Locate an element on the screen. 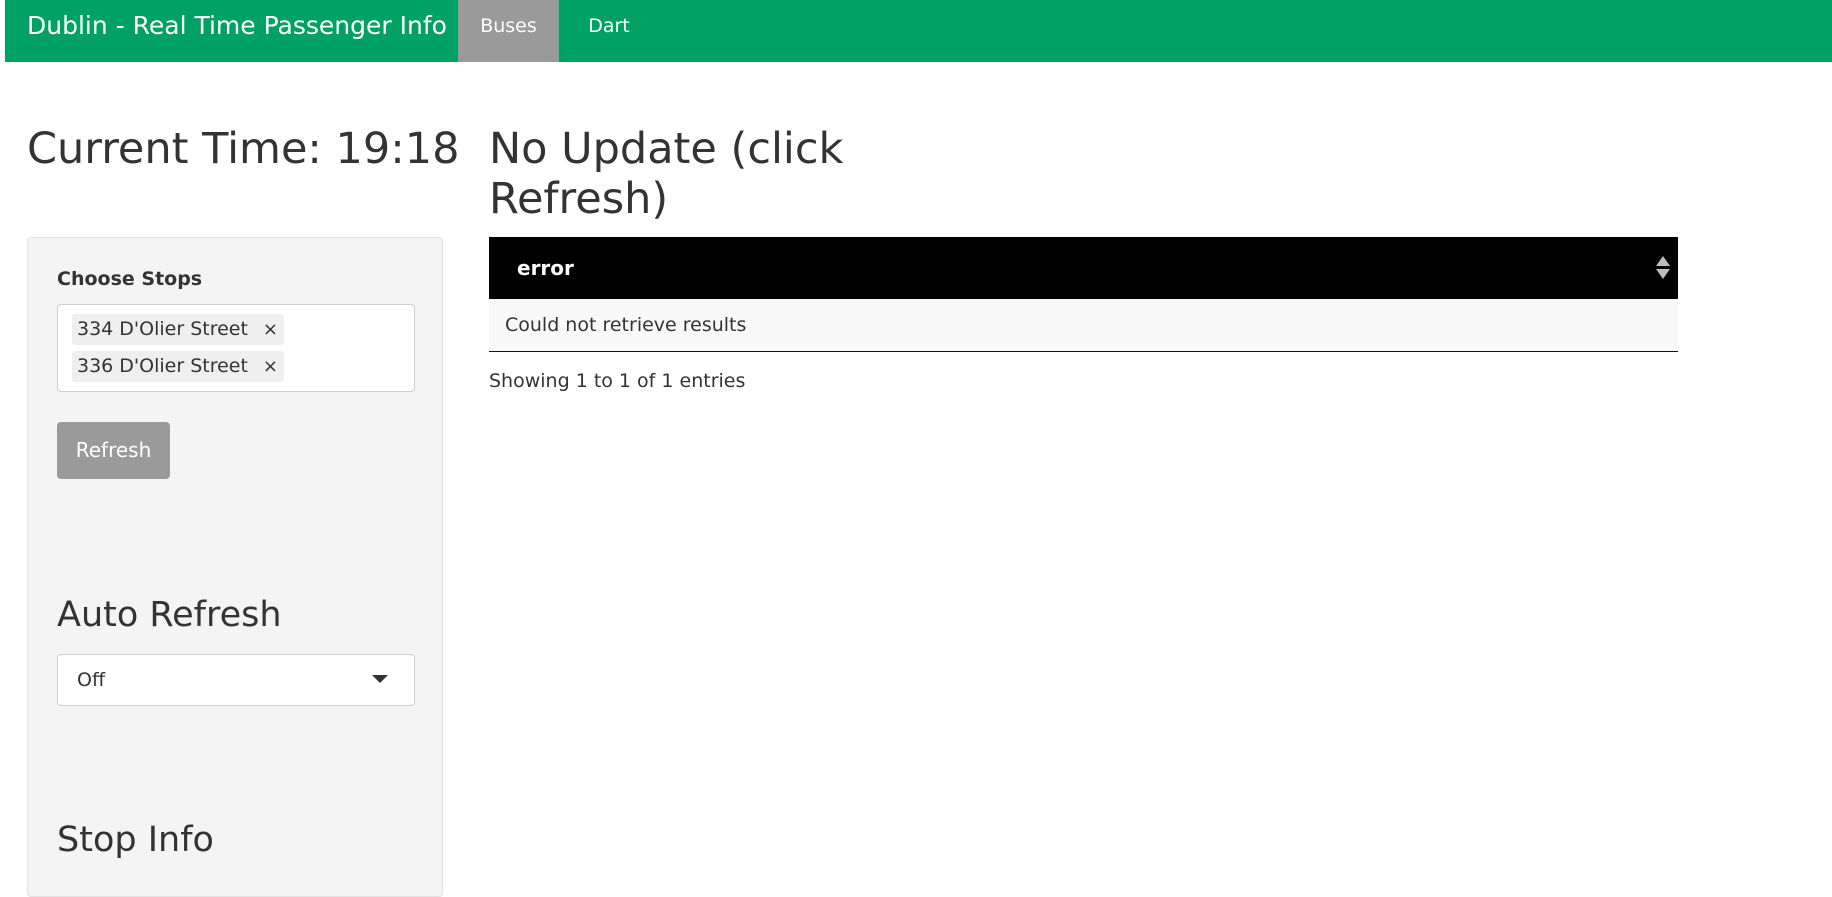 Image resolution: width=1832 pixels, height=897 pixels. column-header-error: error is located at coordinates (545, 268).